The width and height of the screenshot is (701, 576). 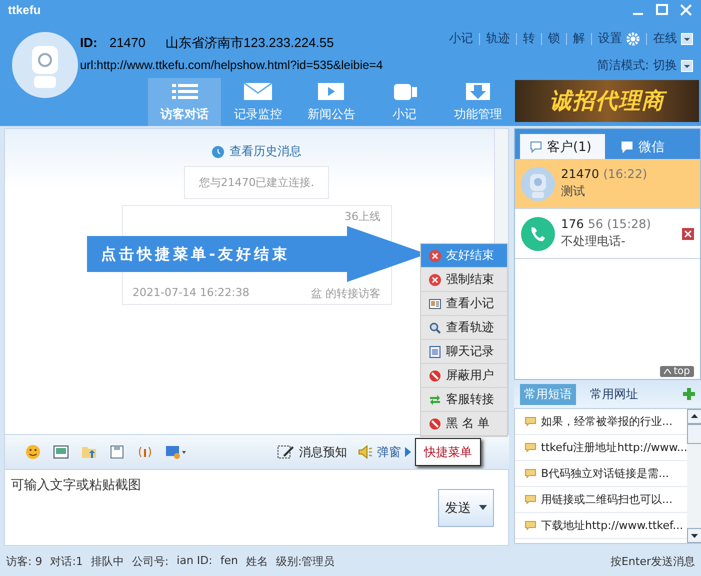 What do you see at coordinates (572, 224) in the screenshot?
I see `customer-name: 176` at bounding box center [572, 224].